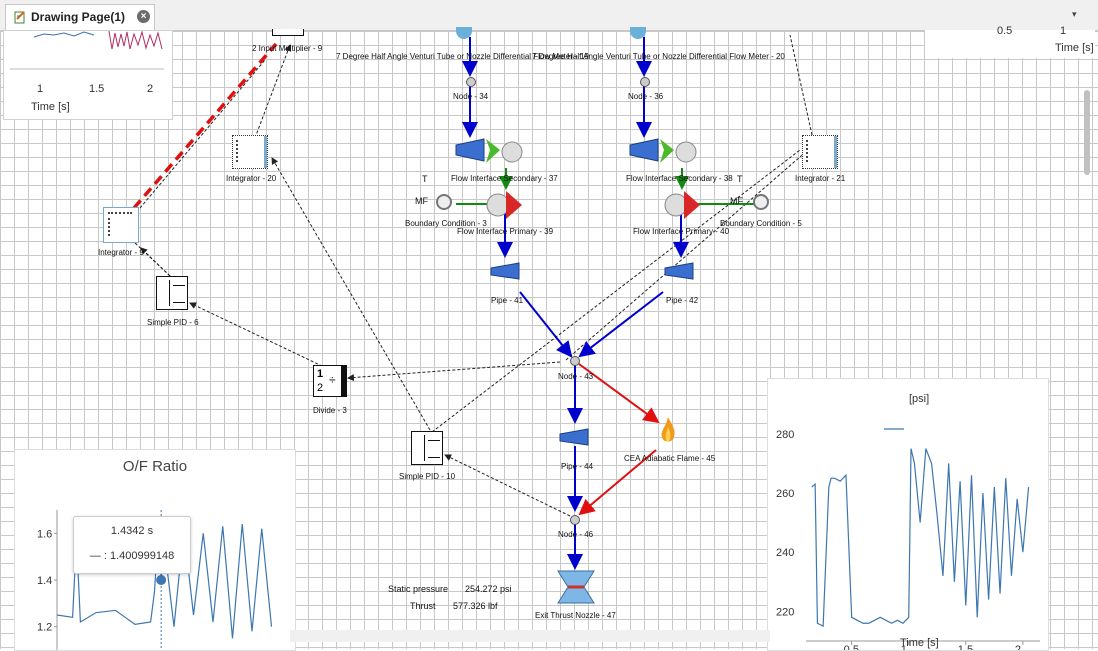 This screenshot has width=1098, height=651. What do you see at coordinates (427, 448) in the screenshot?
I see `simple-pid-10-block` at bounding box center [427, 448].